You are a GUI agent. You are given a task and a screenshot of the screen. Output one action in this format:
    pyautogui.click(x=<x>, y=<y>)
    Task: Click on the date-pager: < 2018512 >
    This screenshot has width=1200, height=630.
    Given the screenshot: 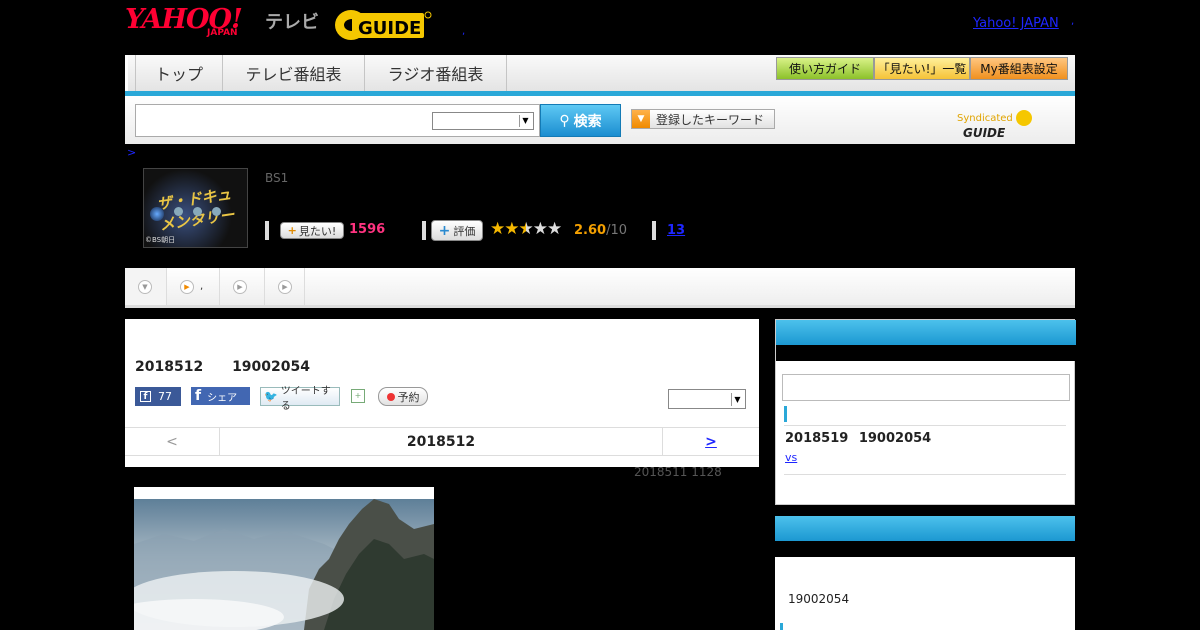 What is the action you would take?
    pyautogui.click(x=442, y=441)
    